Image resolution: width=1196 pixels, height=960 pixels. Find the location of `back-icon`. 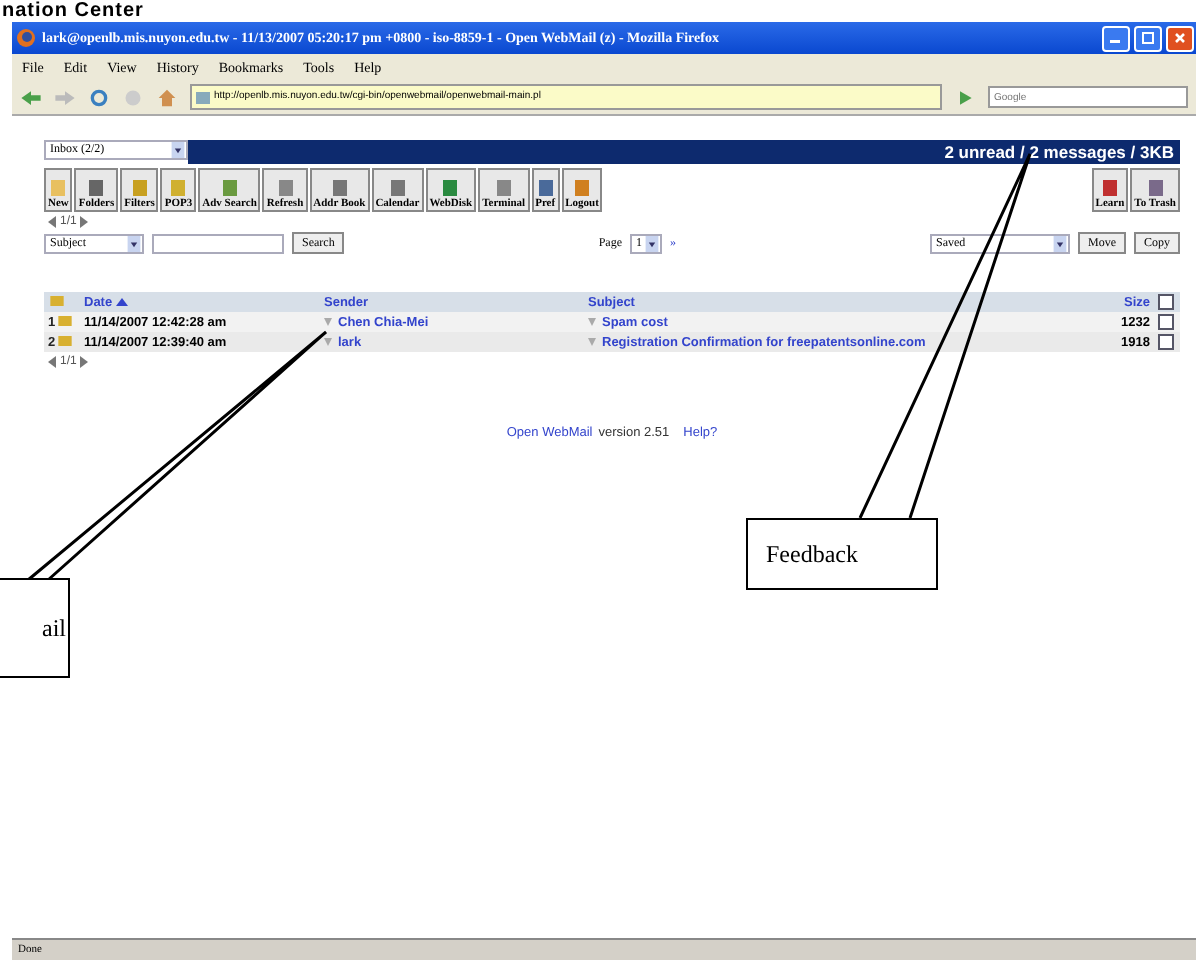

back-icon is located at coordinates (31, 97).